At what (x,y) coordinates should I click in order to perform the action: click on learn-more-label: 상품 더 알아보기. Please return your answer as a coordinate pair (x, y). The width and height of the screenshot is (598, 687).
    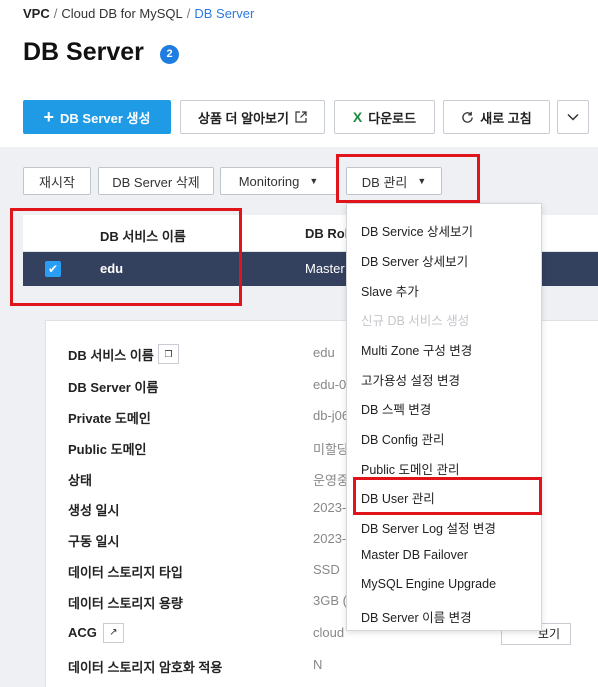
    Looking at the image, I should click on (243, 118).